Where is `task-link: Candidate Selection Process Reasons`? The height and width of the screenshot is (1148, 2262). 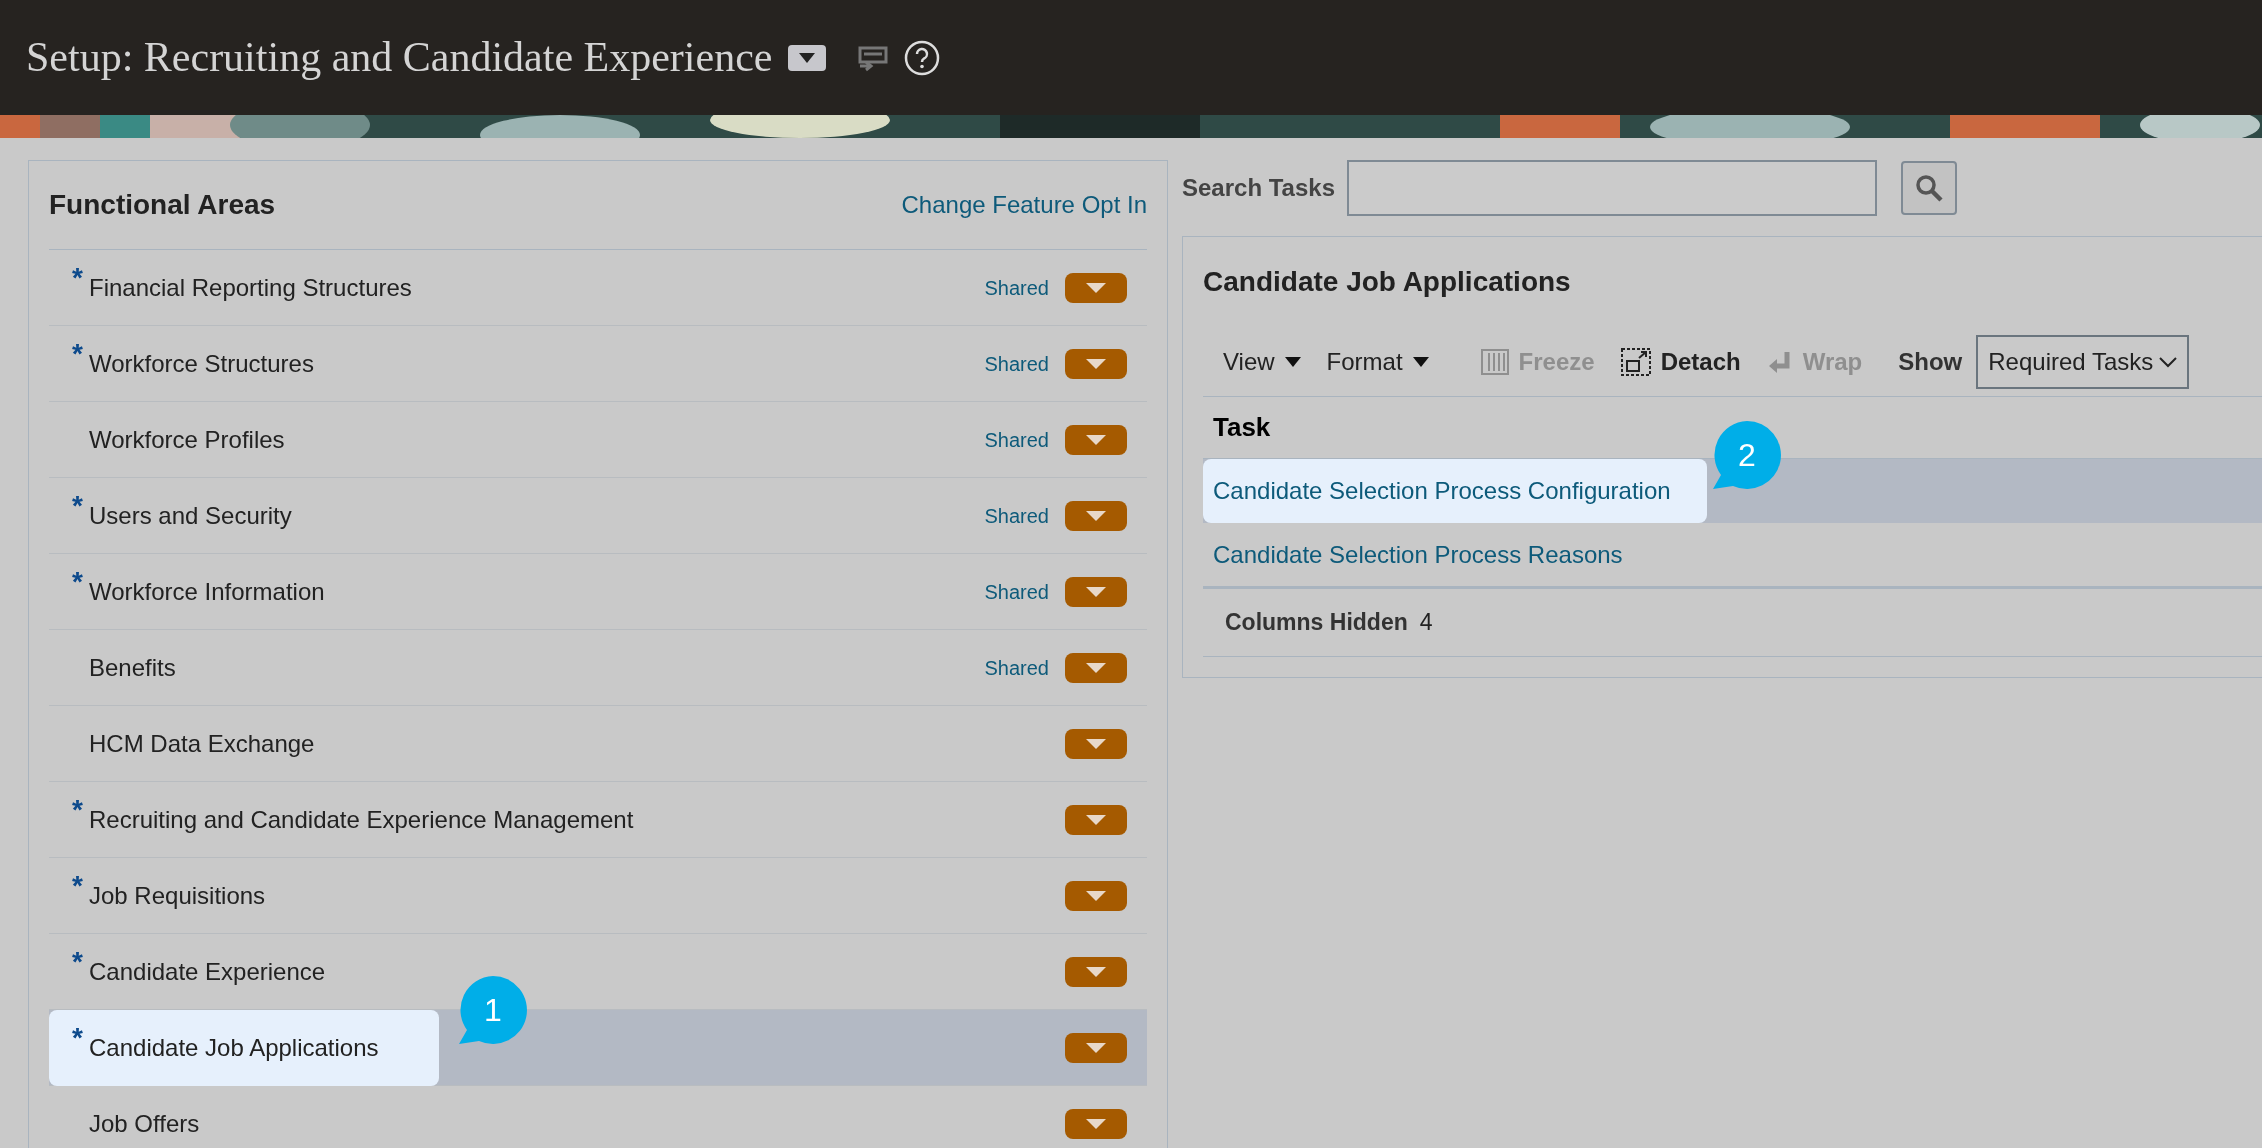 task-link: Candidate Selection Process Reasons is located at coordinates (1418, 554).